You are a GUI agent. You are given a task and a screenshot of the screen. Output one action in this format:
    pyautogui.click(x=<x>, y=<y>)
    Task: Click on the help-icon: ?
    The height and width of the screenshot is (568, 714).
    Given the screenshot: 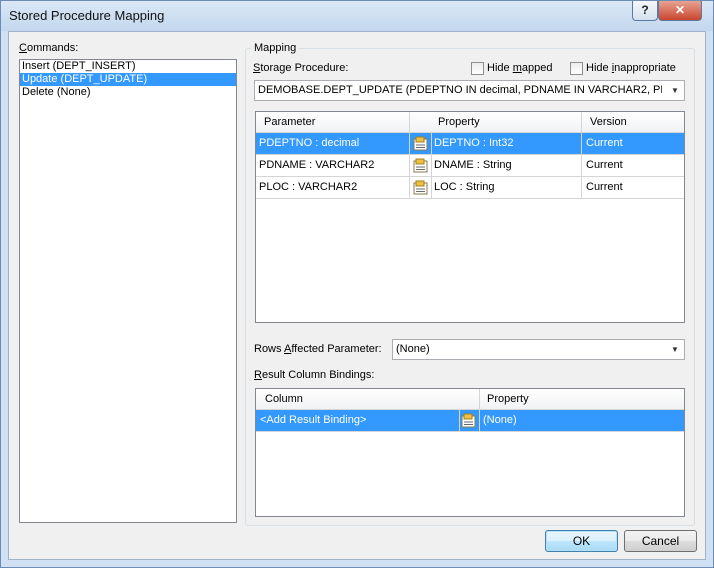 What is the action you would take?
    pyautogui.click(x=645, y=10)
    